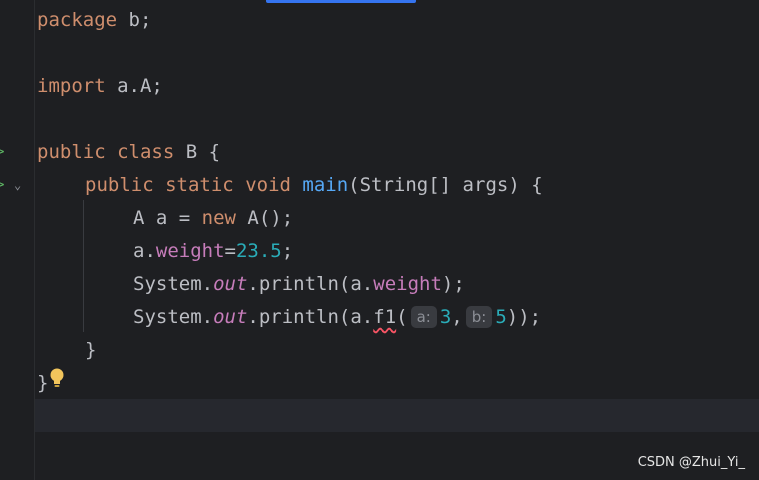  Describe the element at coordinates (4, 185) in the screenshot. I see `run-main-icon: >` at that location.